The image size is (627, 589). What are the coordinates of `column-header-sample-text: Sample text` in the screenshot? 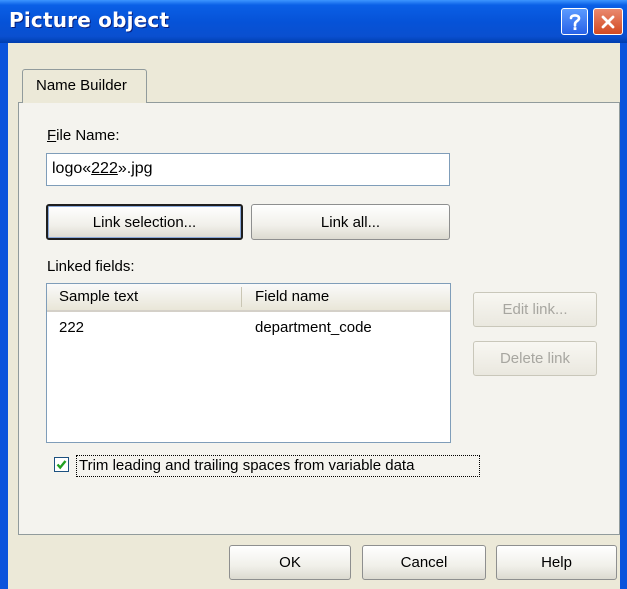 It's located at (98, 296).